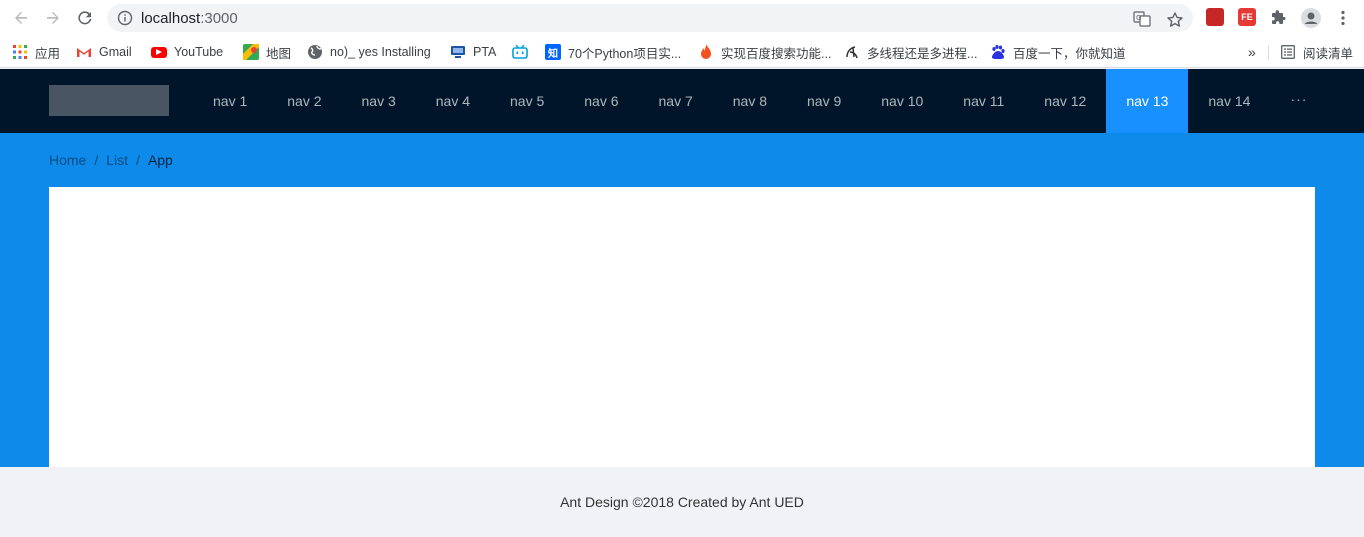 This screenshot has height=537, width=1364. I want to click on nav-item-13: nav 13, so click(1147, 101).